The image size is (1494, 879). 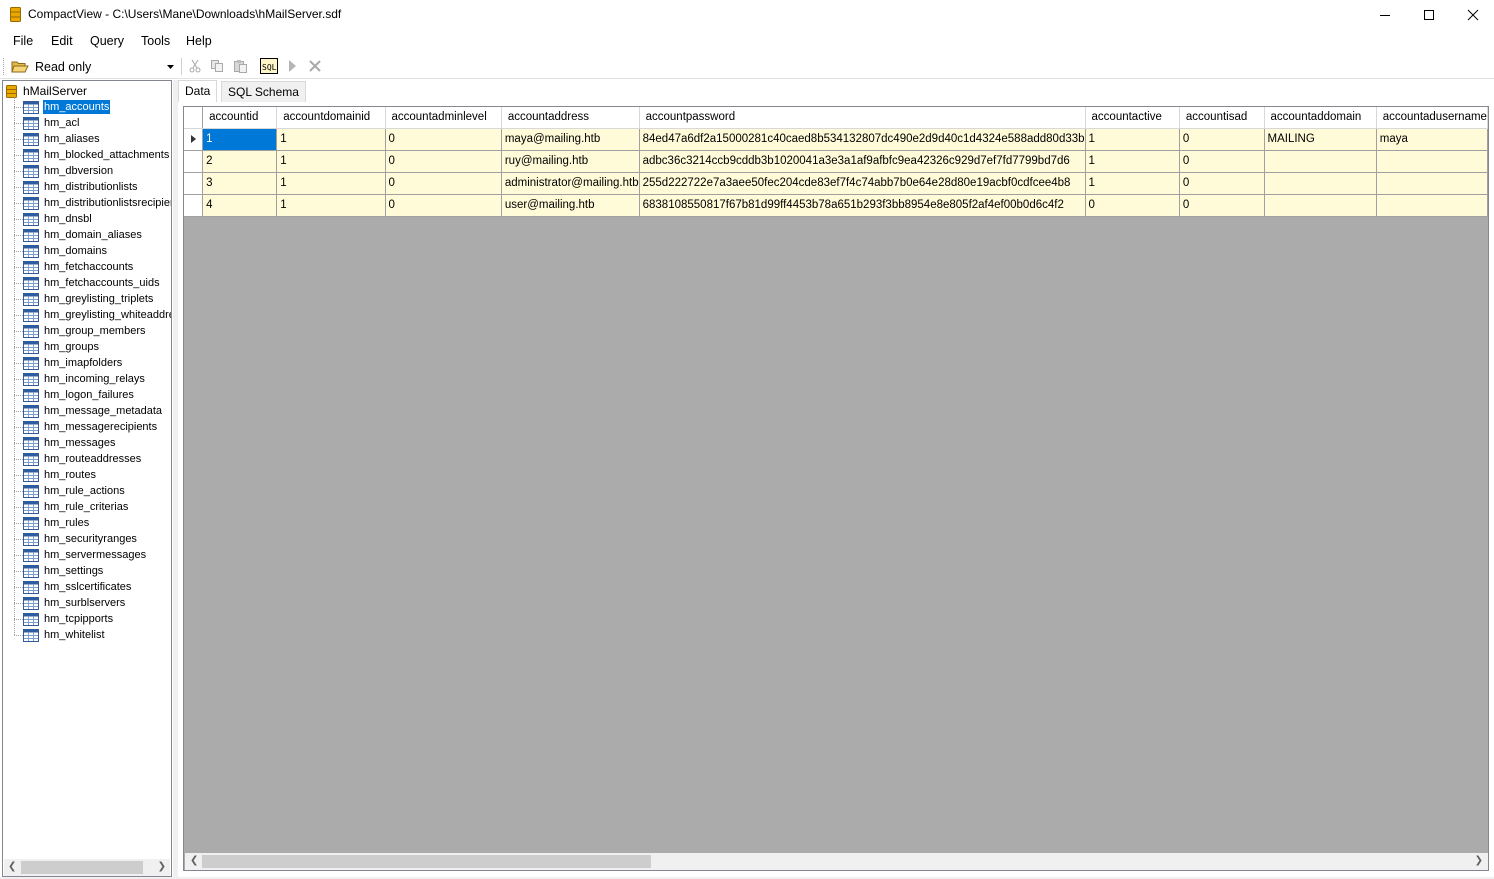 I want to click on tree-item-hm-imapfolders: hm_imapfolders, so click(x=73, y=363).